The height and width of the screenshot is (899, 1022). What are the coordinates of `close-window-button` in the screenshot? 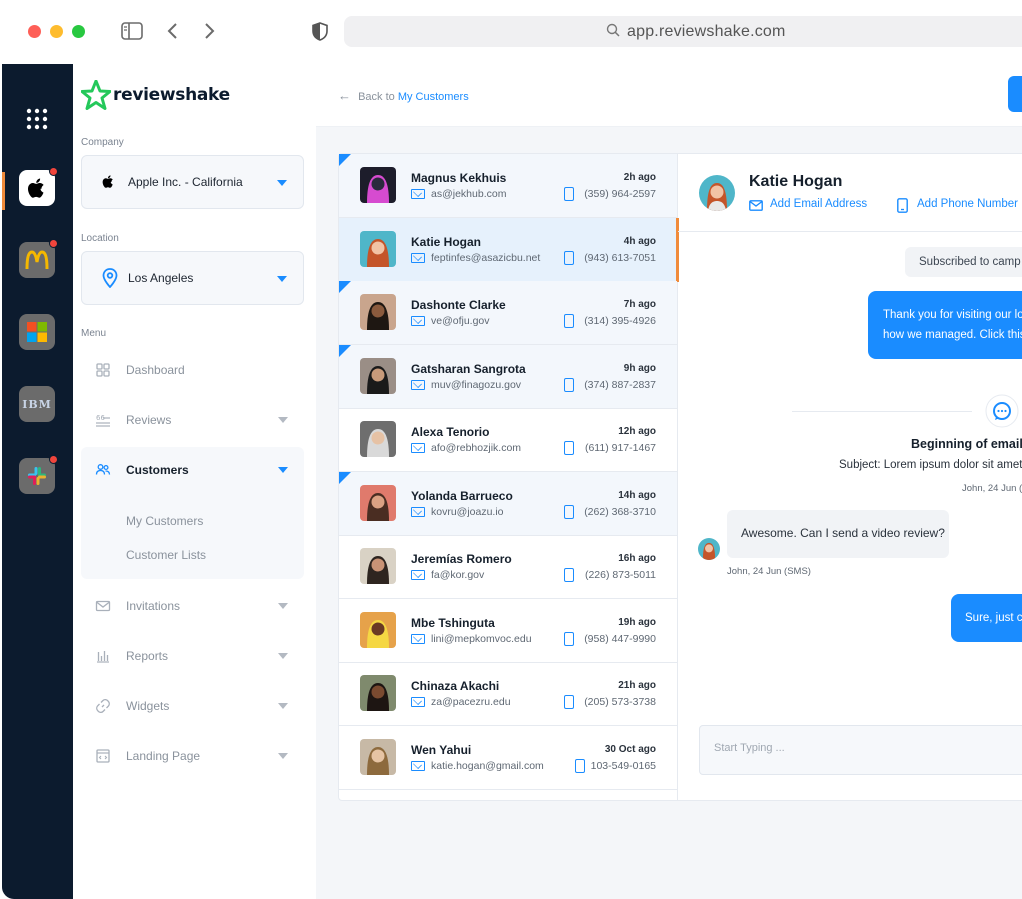 It's located at (34, 31).